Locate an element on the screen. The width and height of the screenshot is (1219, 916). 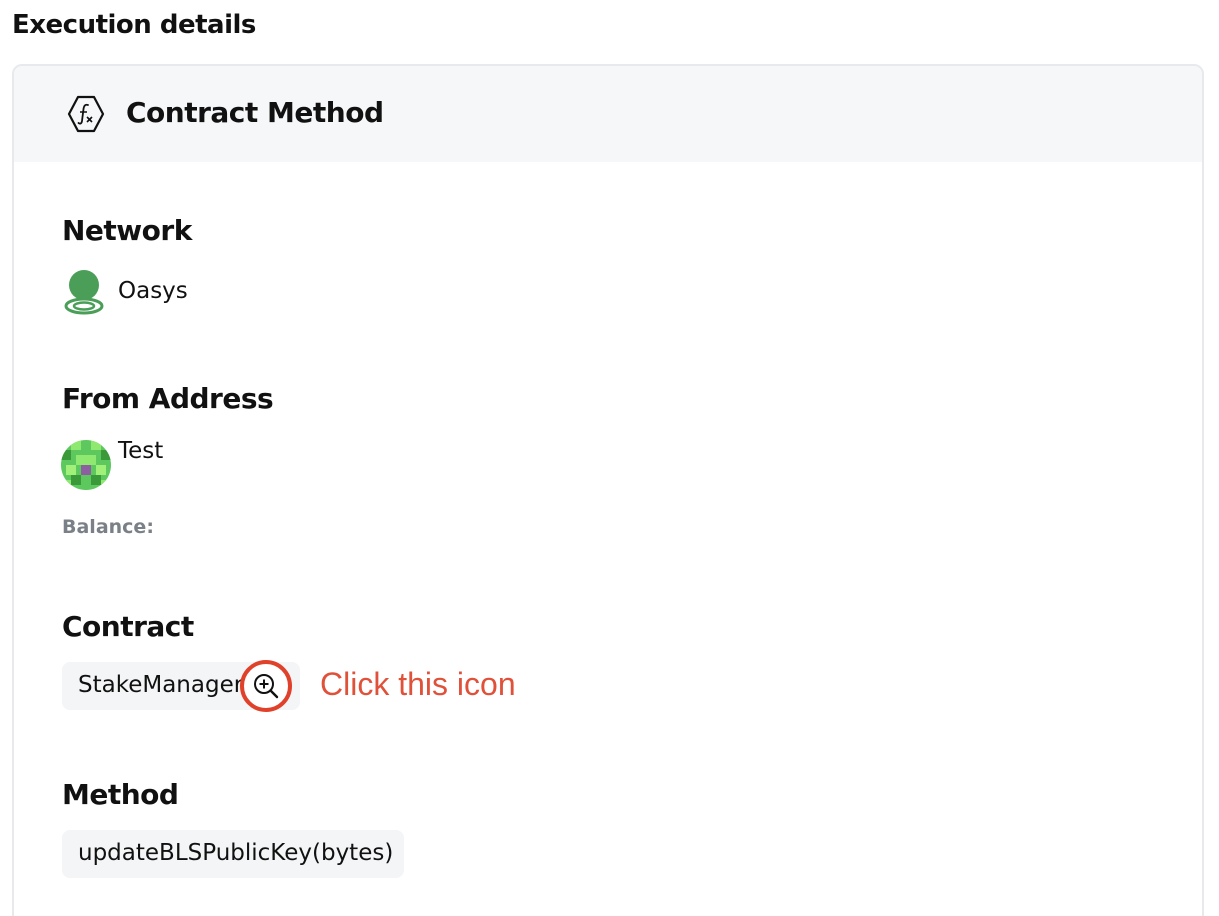
balance-label: Balance: is located at coordinates (108, 527).